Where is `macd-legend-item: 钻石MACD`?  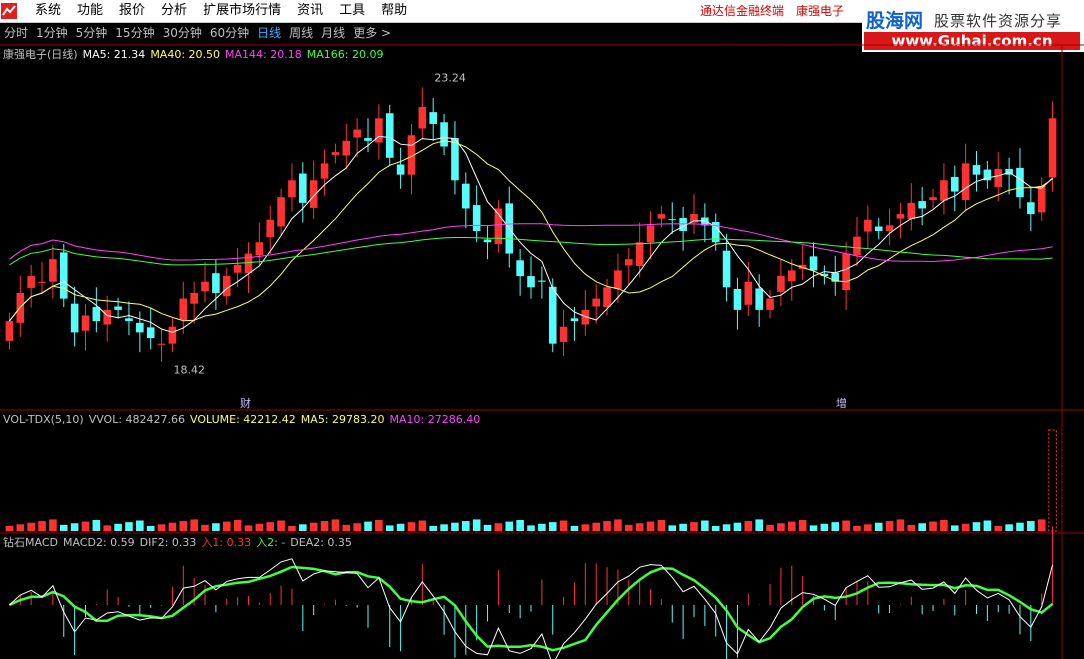
macd-legend-item: 钻石MACD is located at coordinates (30, 542).